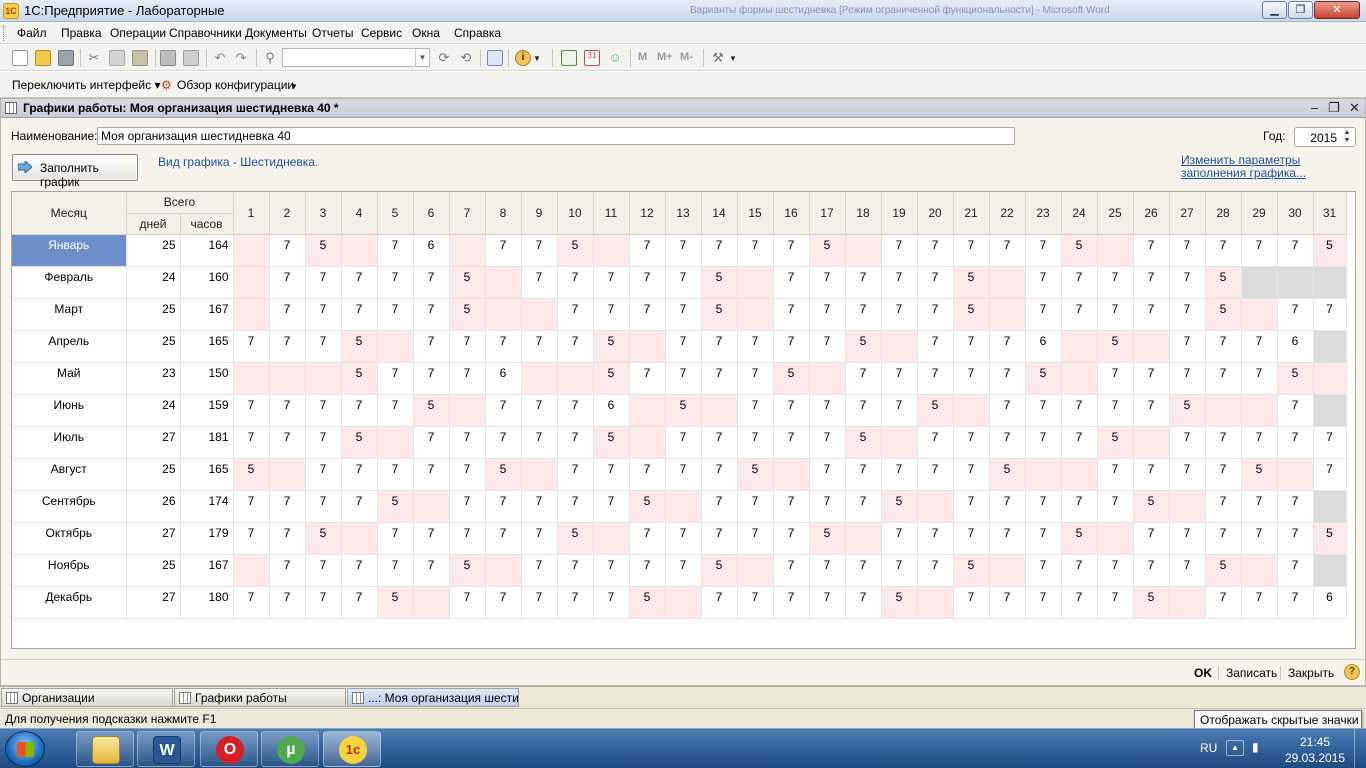 The width and height of the screenshot is (1366, 768). What do you see at coordinates (69, 410) in the screenshot?
I see `month-cell: Июнь` at bounding box center [69, 410].